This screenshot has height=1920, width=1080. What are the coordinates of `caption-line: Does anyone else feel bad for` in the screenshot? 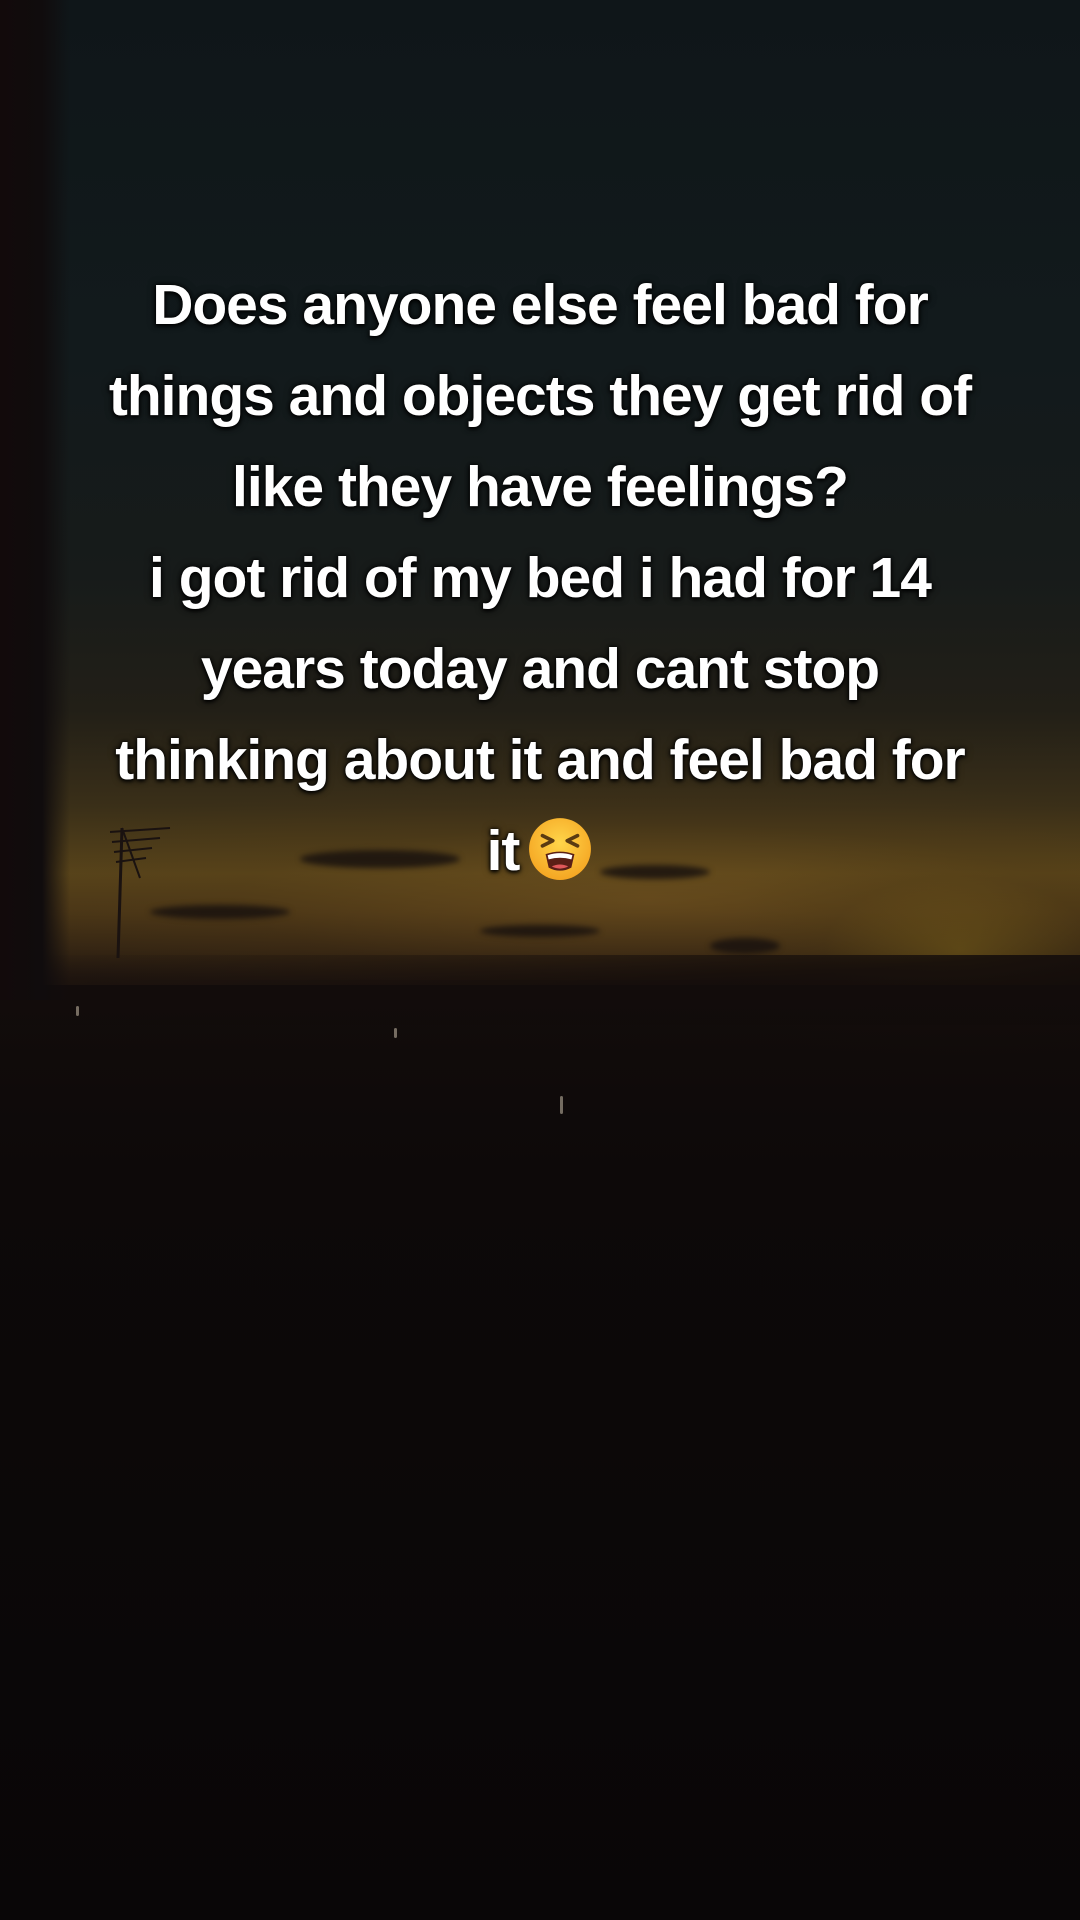 It's located at (540, 305).